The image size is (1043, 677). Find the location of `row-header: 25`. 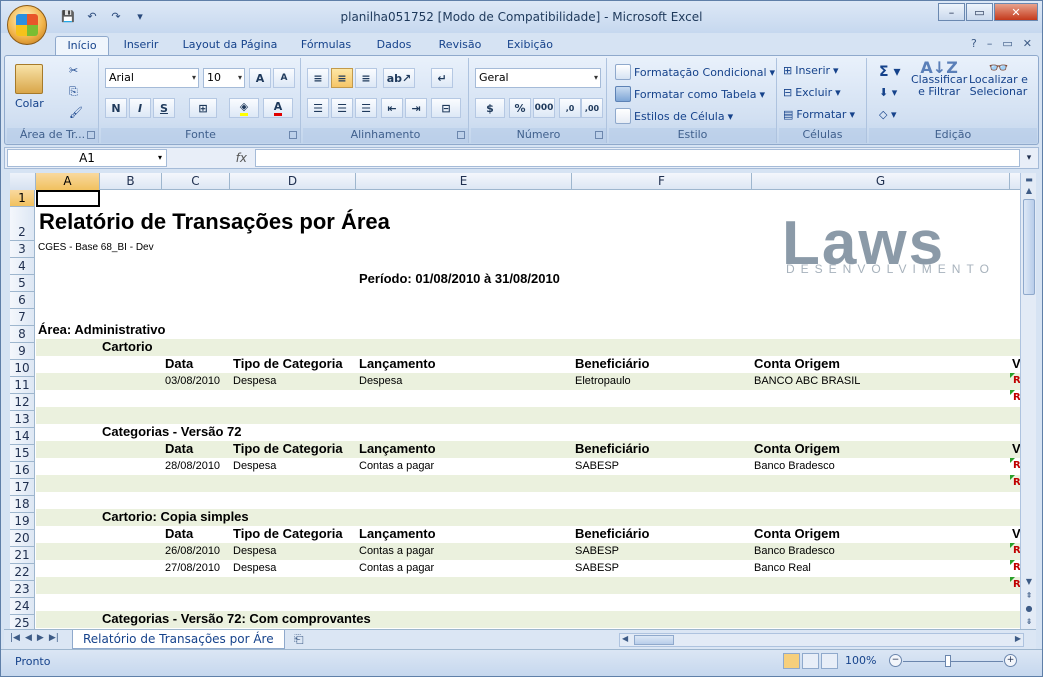

row-header: 25 is located at coordinates (22, 622).